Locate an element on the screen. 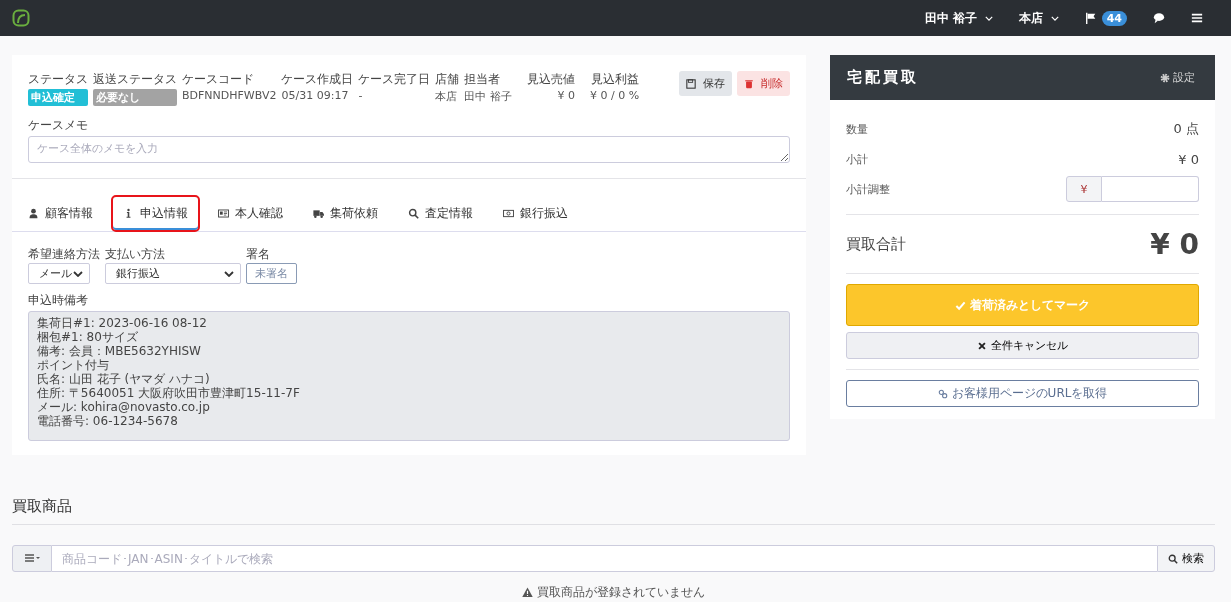 This screenshot has width=1231, height=602. sliders-icon is located at coordinates (32, 558).